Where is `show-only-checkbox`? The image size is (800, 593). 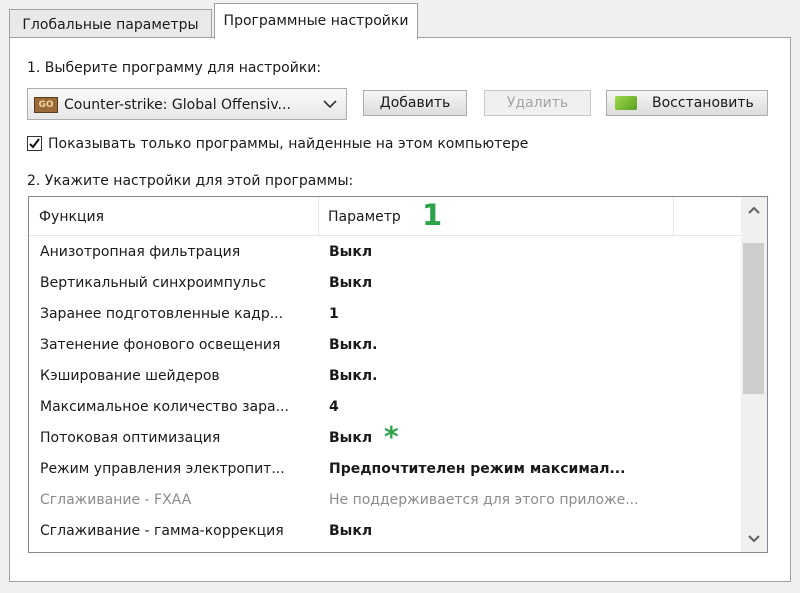
show-only-checkbox is located at coordinates (34, 143).